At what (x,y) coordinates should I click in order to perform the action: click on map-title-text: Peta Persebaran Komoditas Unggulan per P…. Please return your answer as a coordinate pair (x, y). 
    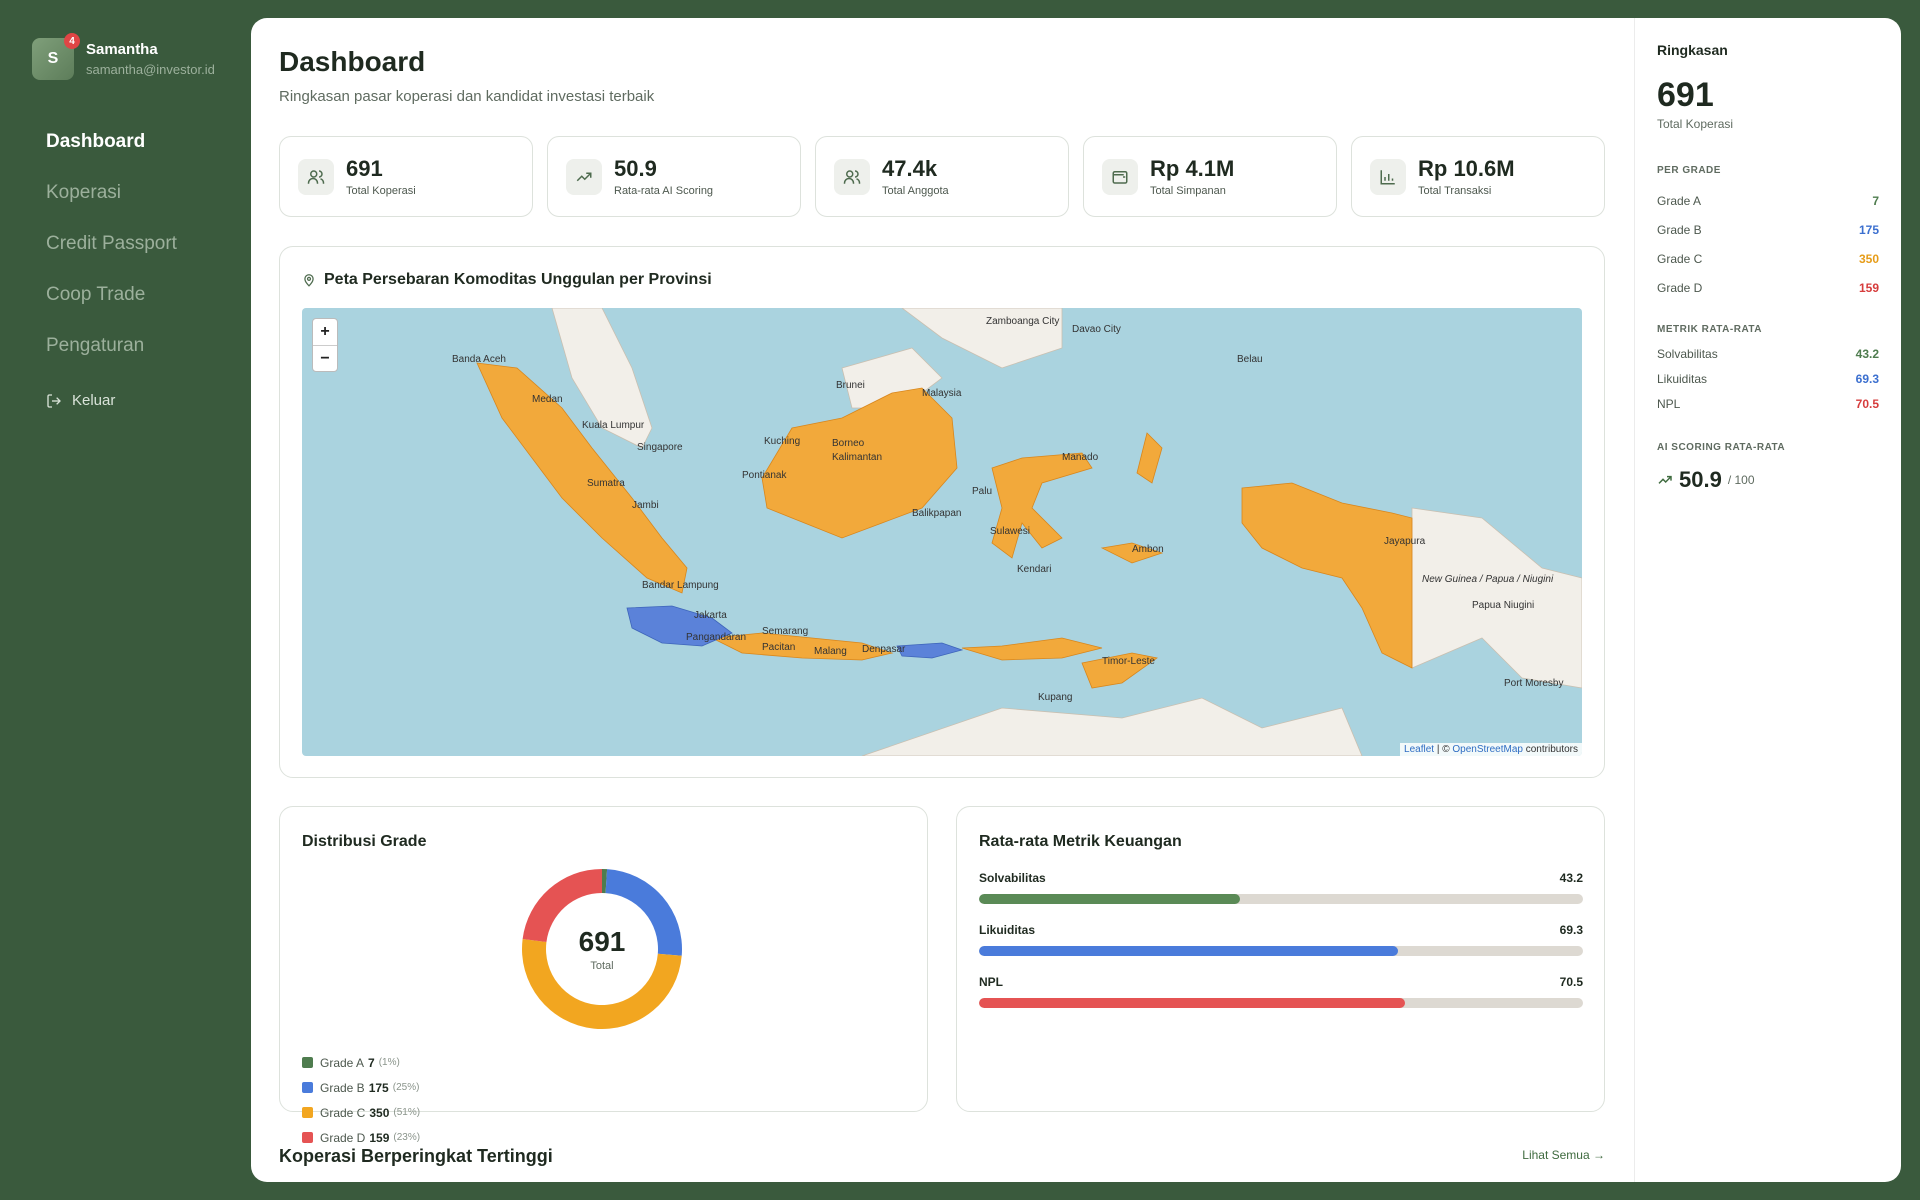
    Looking at the image, I should click on (518, 279).